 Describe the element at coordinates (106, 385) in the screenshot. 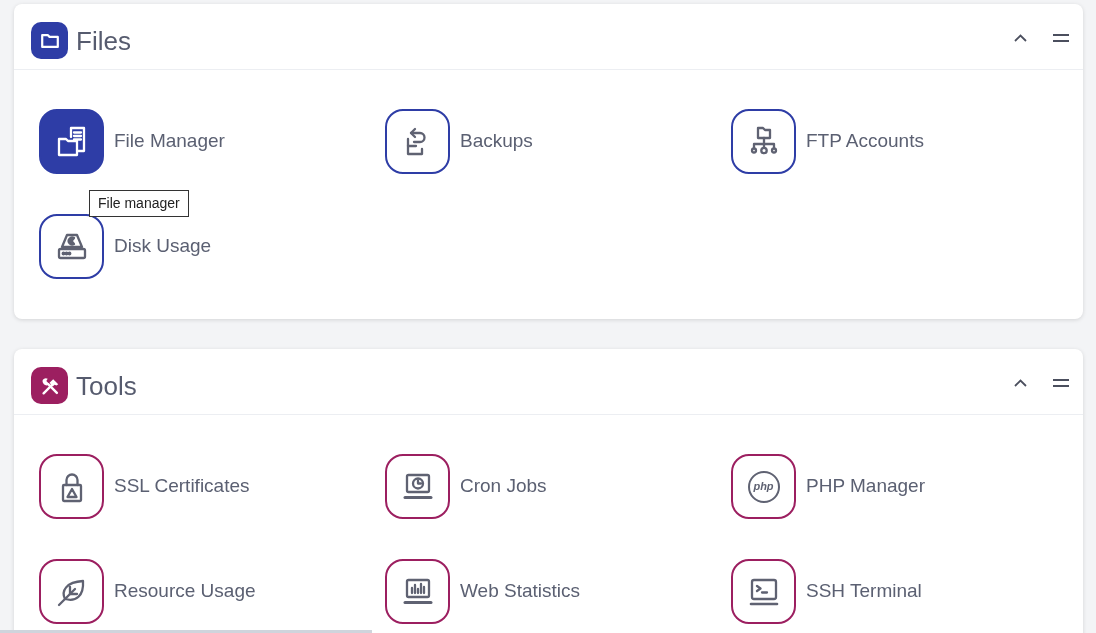

I see `section-title: Tools` at that location.